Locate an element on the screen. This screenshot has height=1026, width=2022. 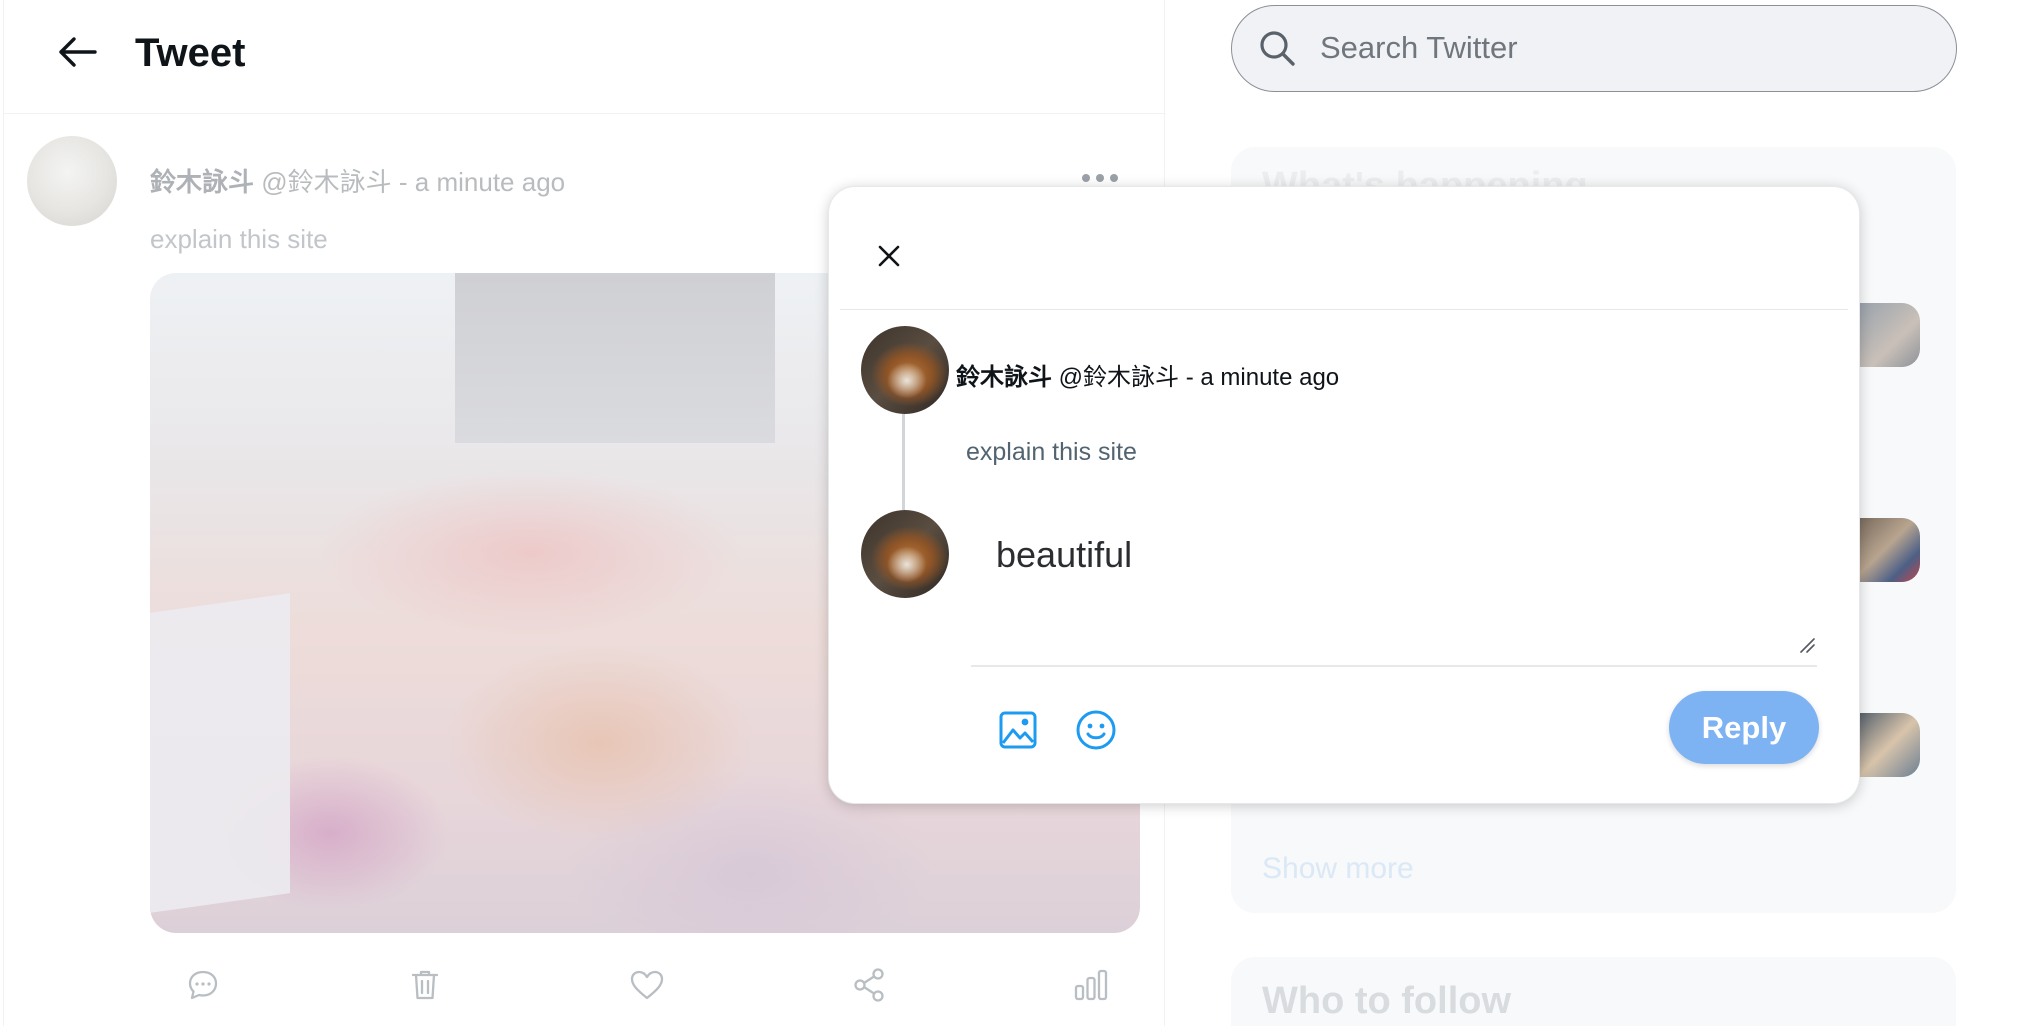
tweet-meta: 鈴木詠斗 @鈴木詠斗 - a minute ago is located at coordinates (357, 180).